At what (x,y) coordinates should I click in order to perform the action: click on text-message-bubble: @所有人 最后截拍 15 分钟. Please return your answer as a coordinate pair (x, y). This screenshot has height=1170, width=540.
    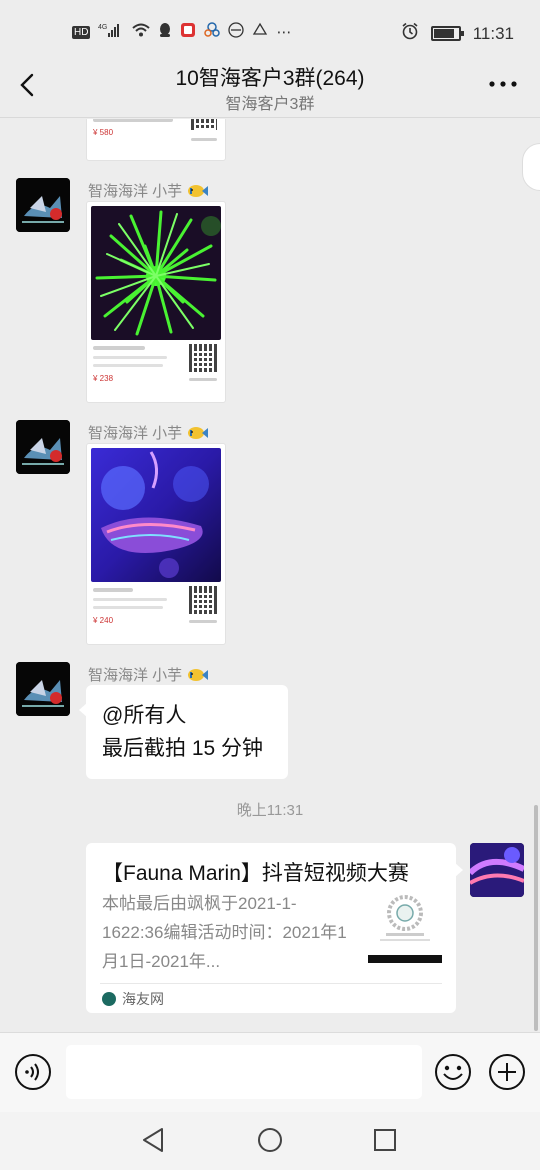
    Looking at the image, I should click on (183, 732).